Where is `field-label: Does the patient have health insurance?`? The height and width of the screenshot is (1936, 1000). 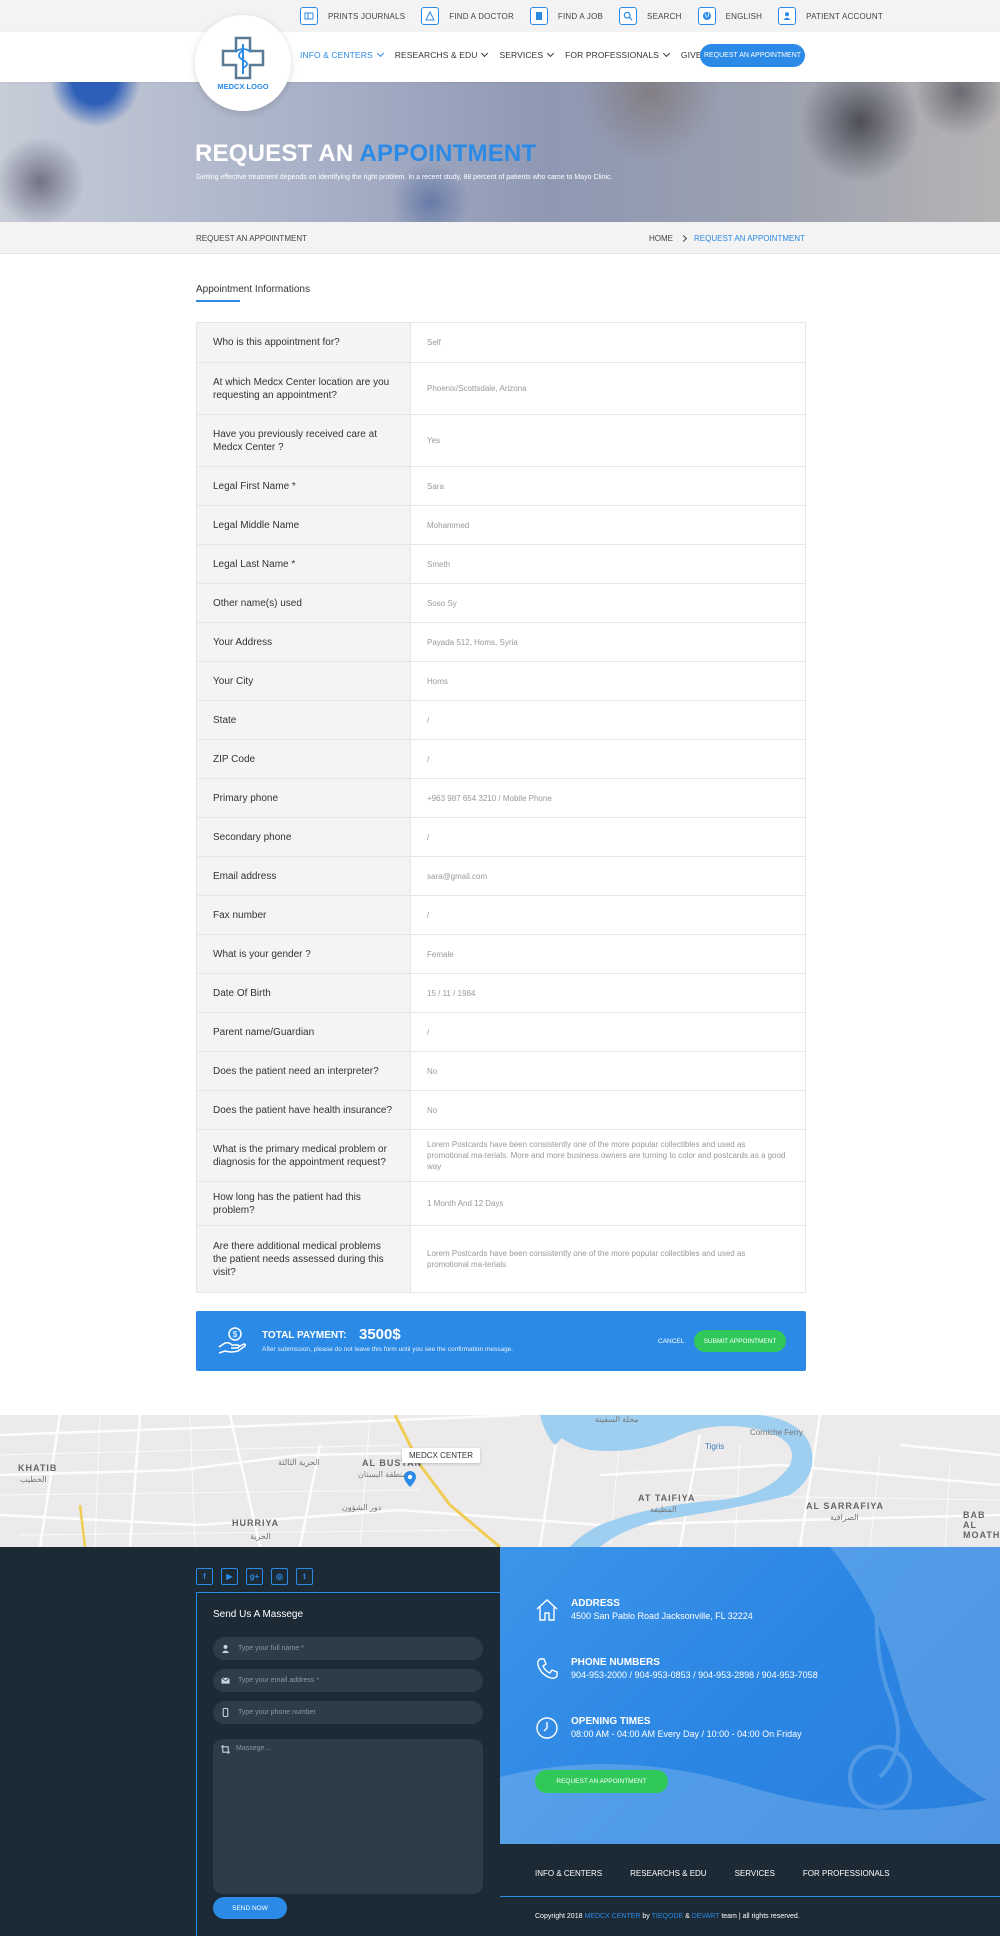 field-label: Does the patient have health insurance? is located at coordinates (304, 1110).